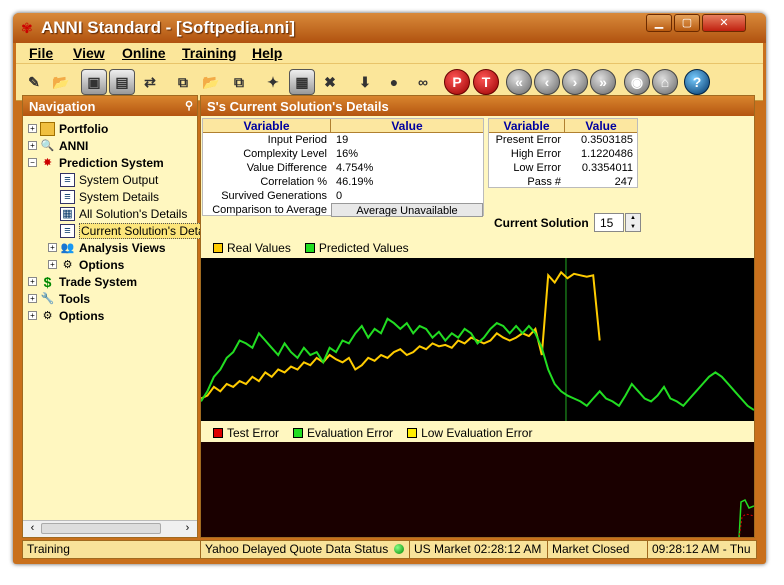 The width and height of the screenshot is (784, 585). Describe the element at coordinates (61, 82) in the screenshot. I see `open-folder-icon: 📂` at that location.